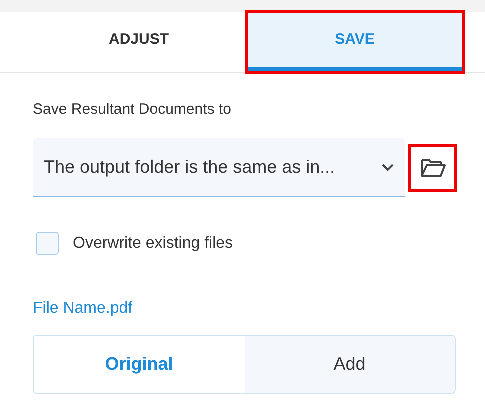  Describe the element at coordinates (47, 243) in the screenshot. I see `checkbox` at that location.